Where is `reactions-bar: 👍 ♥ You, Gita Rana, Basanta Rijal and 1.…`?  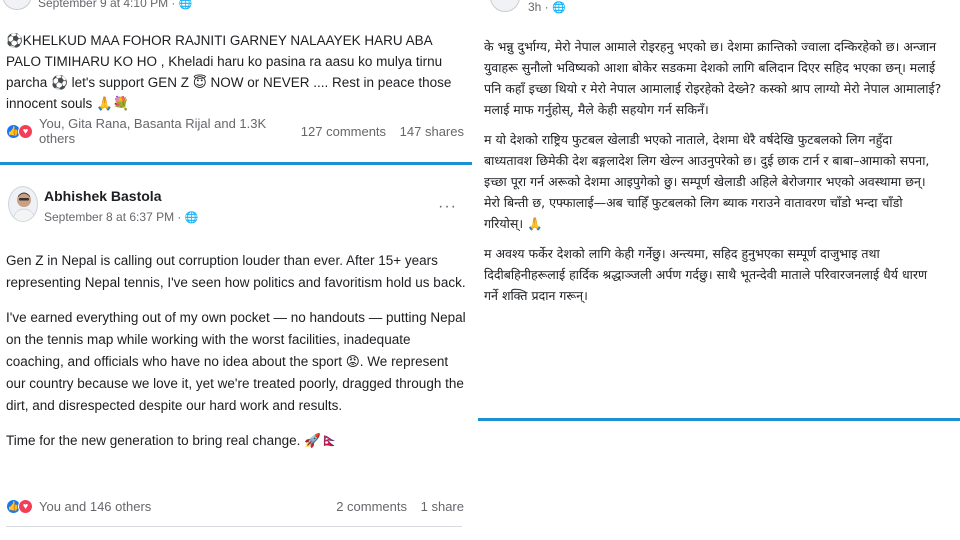 reactions-bar: 👍 ♥ You, Gita Rana, Basanta Rijal and 1.… is located at coordinates (235, 131).